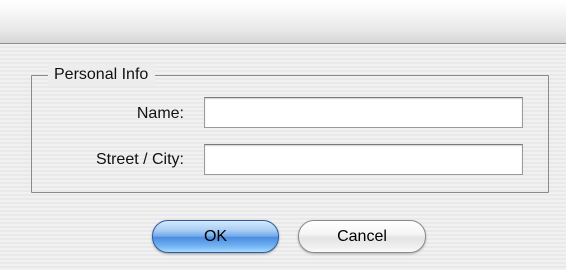  I want to click on personal-info-group-title: Personal Info, so click(102, 75).